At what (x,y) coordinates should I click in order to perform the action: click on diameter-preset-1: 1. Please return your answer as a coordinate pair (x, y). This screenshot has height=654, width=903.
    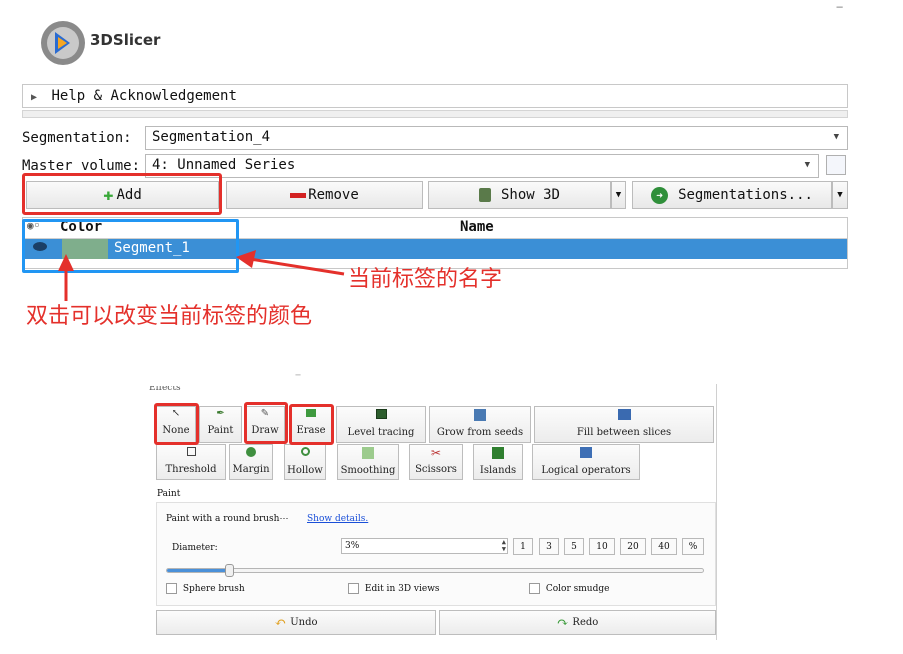
    Looking at the image, I should click on (523, 546).